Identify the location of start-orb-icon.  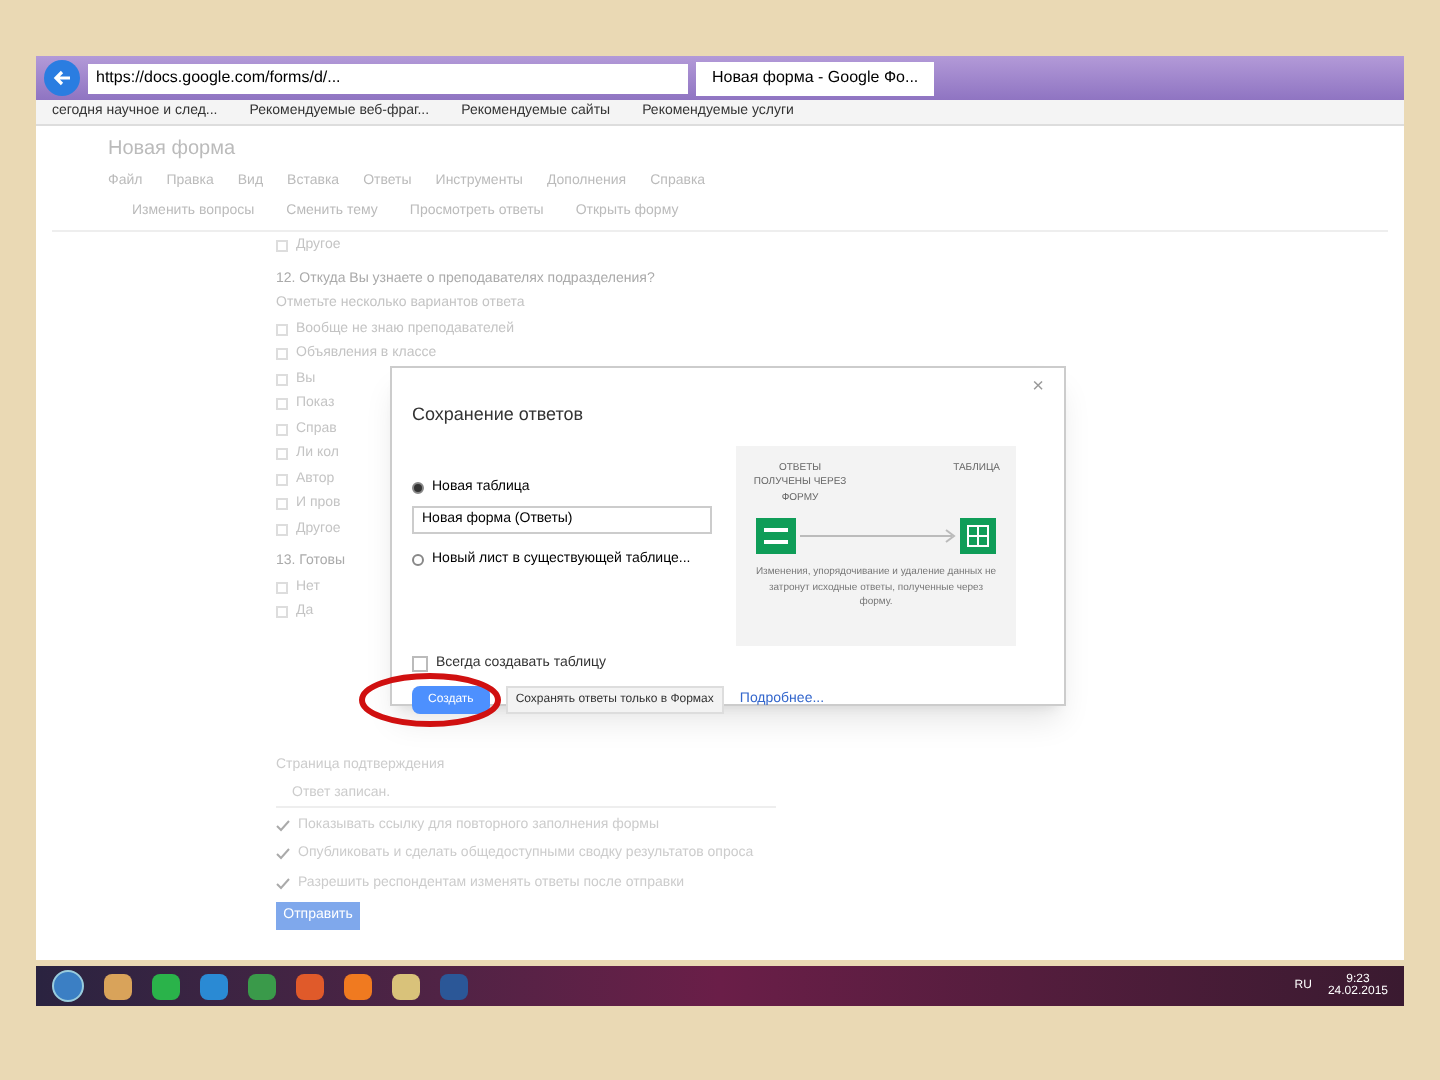
(68, 986).